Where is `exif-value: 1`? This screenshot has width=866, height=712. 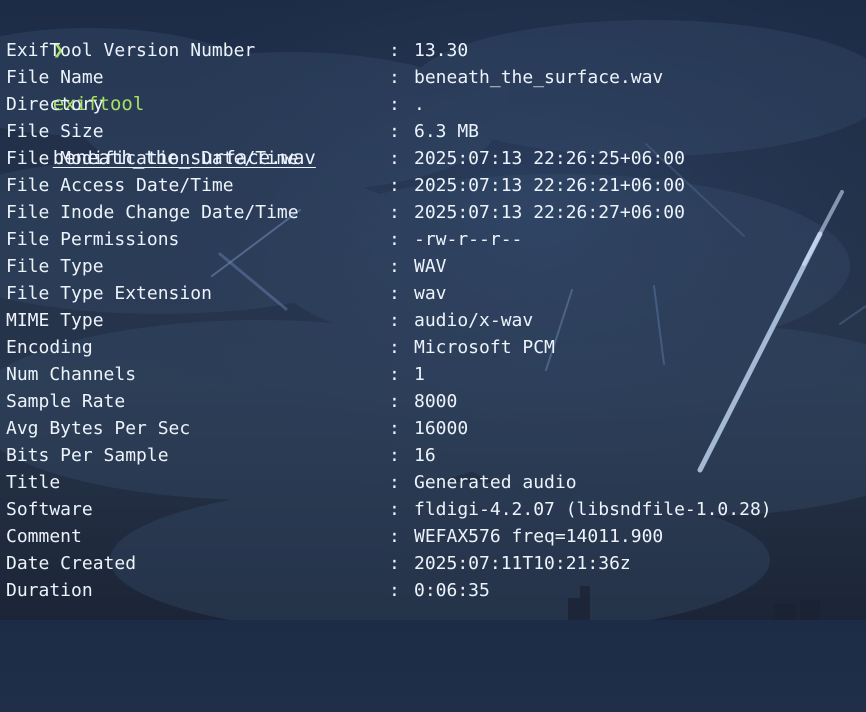 exif-value: 1 is located at coordinates (419, 374).